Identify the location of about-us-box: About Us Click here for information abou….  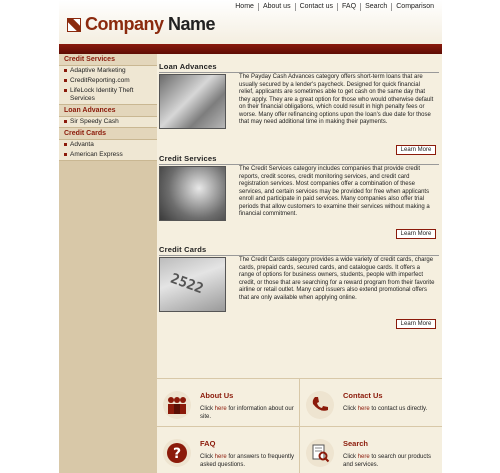
(227, 402).